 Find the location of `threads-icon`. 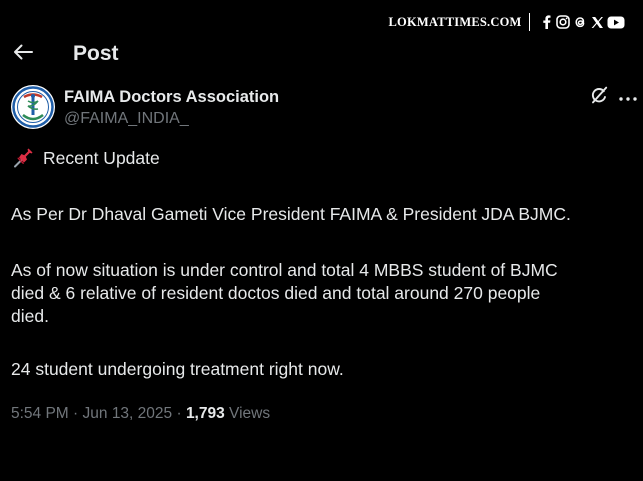

threads-icon is located at coordinates (580, 22).